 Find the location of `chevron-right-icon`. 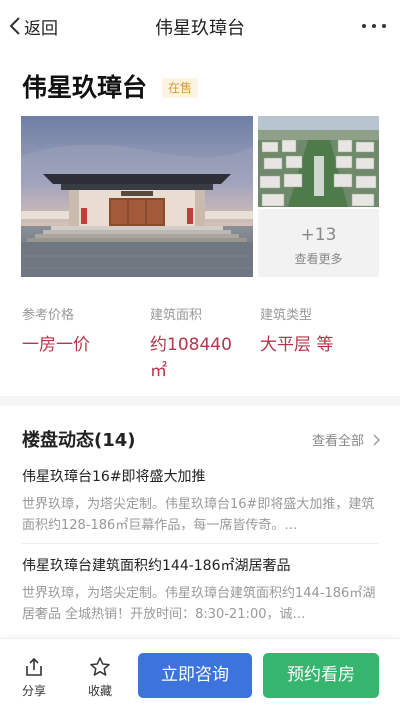

chevron-right-icon is located at coordinates (376, 439).